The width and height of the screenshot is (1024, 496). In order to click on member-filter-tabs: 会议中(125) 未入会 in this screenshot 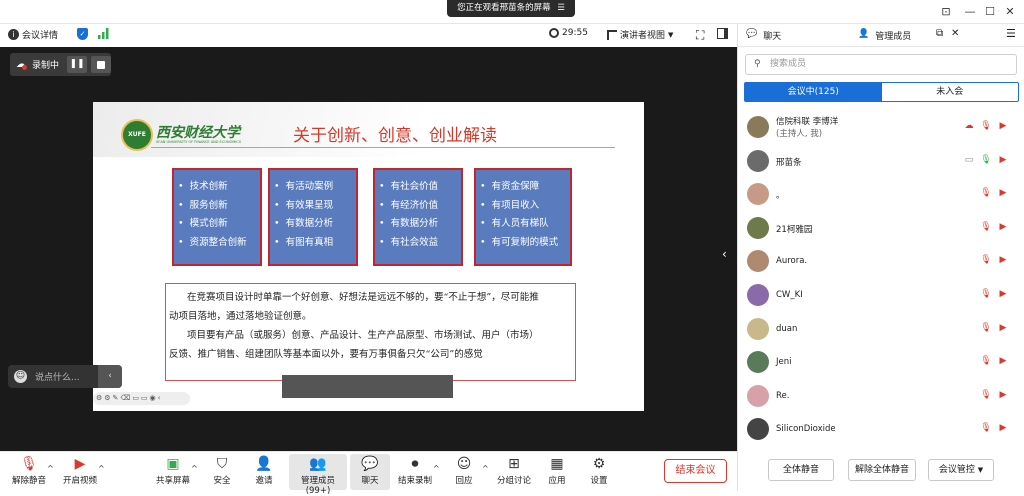, I will do `click(881, 92)`.